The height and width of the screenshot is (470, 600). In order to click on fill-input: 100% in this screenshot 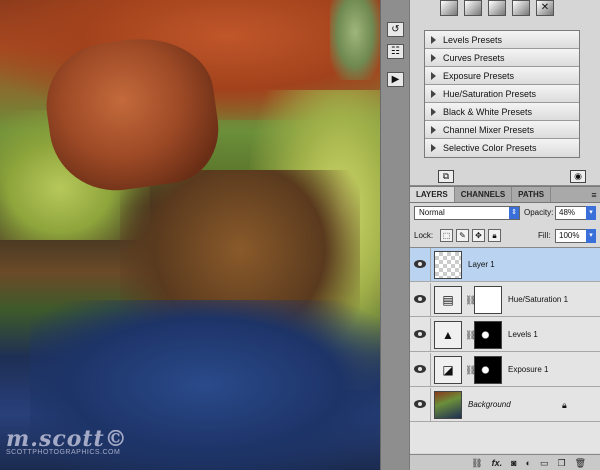, I will do `click(571, 236)`.